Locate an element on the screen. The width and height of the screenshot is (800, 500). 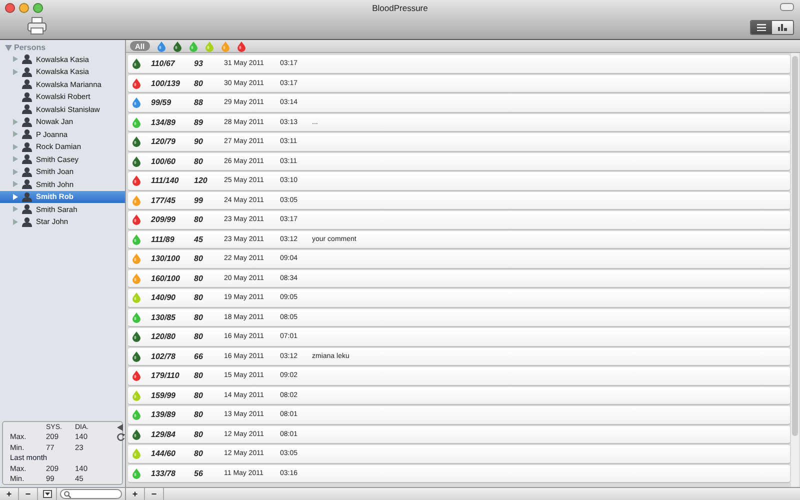
blood-pressure: 177/45 is located at coordinates (163, 200).